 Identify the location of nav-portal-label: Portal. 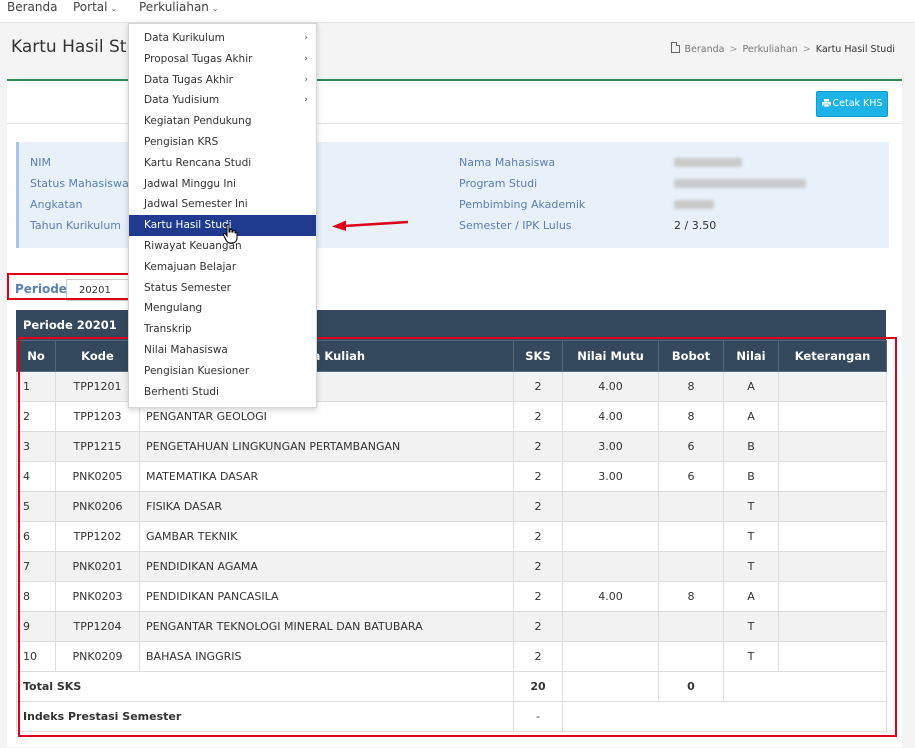
(90, 7).